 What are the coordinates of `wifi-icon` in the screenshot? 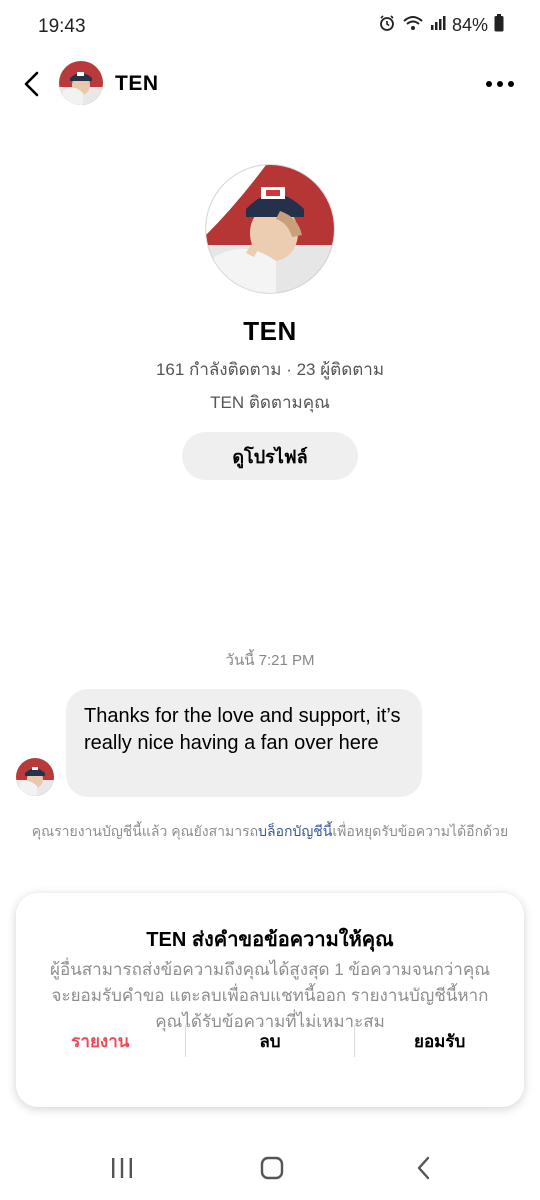 It's located at (413, 25).